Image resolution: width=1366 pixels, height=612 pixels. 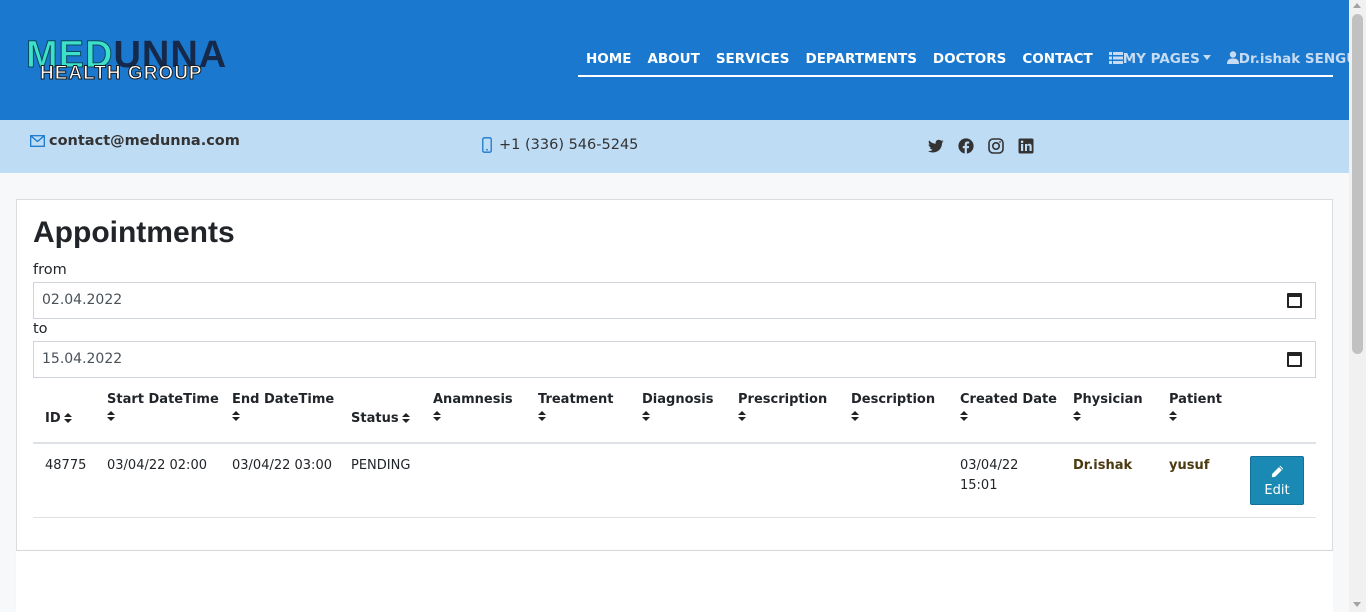 I want to click on edit-button: Edit, so click(x=1277, y=480).